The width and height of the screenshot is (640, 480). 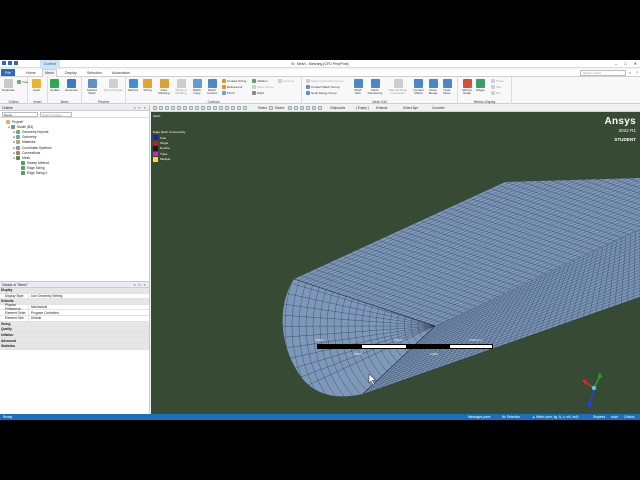 I want to click on camera-icon, so click(x=221, y=108).